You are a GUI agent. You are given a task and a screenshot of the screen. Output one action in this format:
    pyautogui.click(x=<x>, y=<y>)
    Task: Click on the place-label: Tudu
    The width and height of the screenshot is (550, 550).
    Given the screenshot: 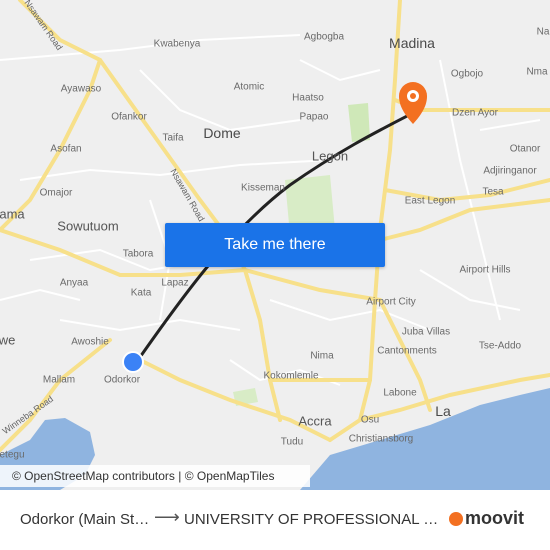 What is the action you would take?
    pyautogui.click(x=292, y=442)
    